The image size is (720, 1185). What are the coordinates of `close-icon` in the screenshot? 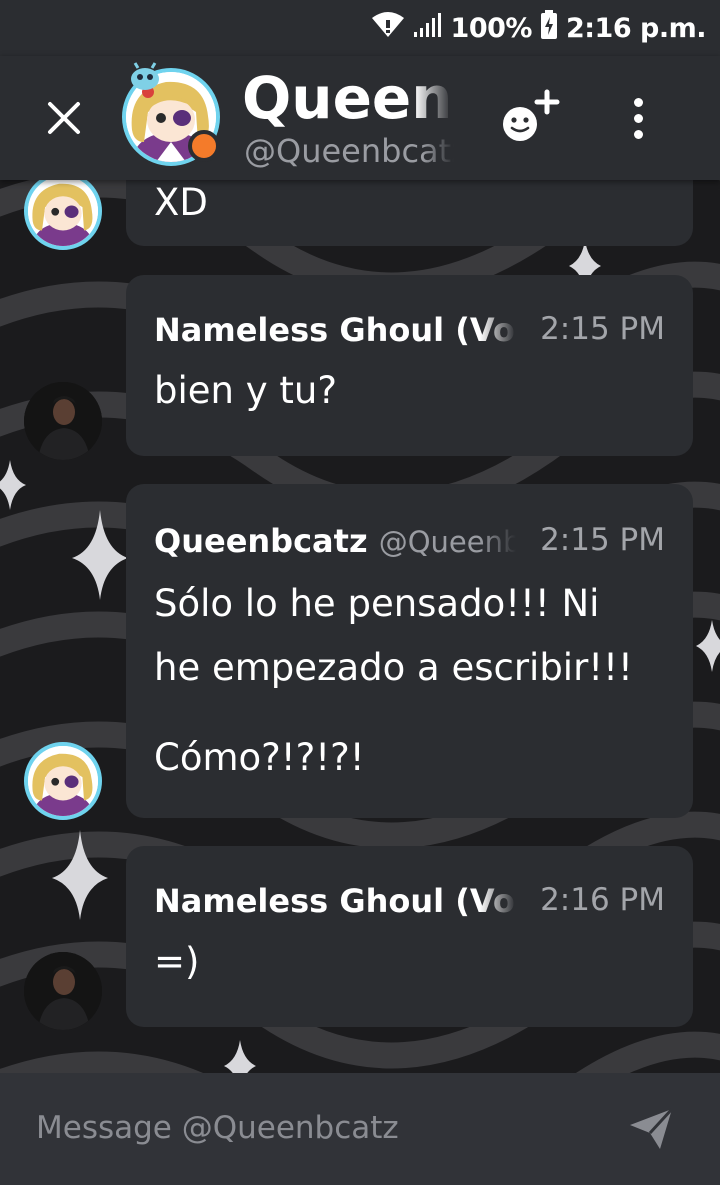 It's located at (64, 118).